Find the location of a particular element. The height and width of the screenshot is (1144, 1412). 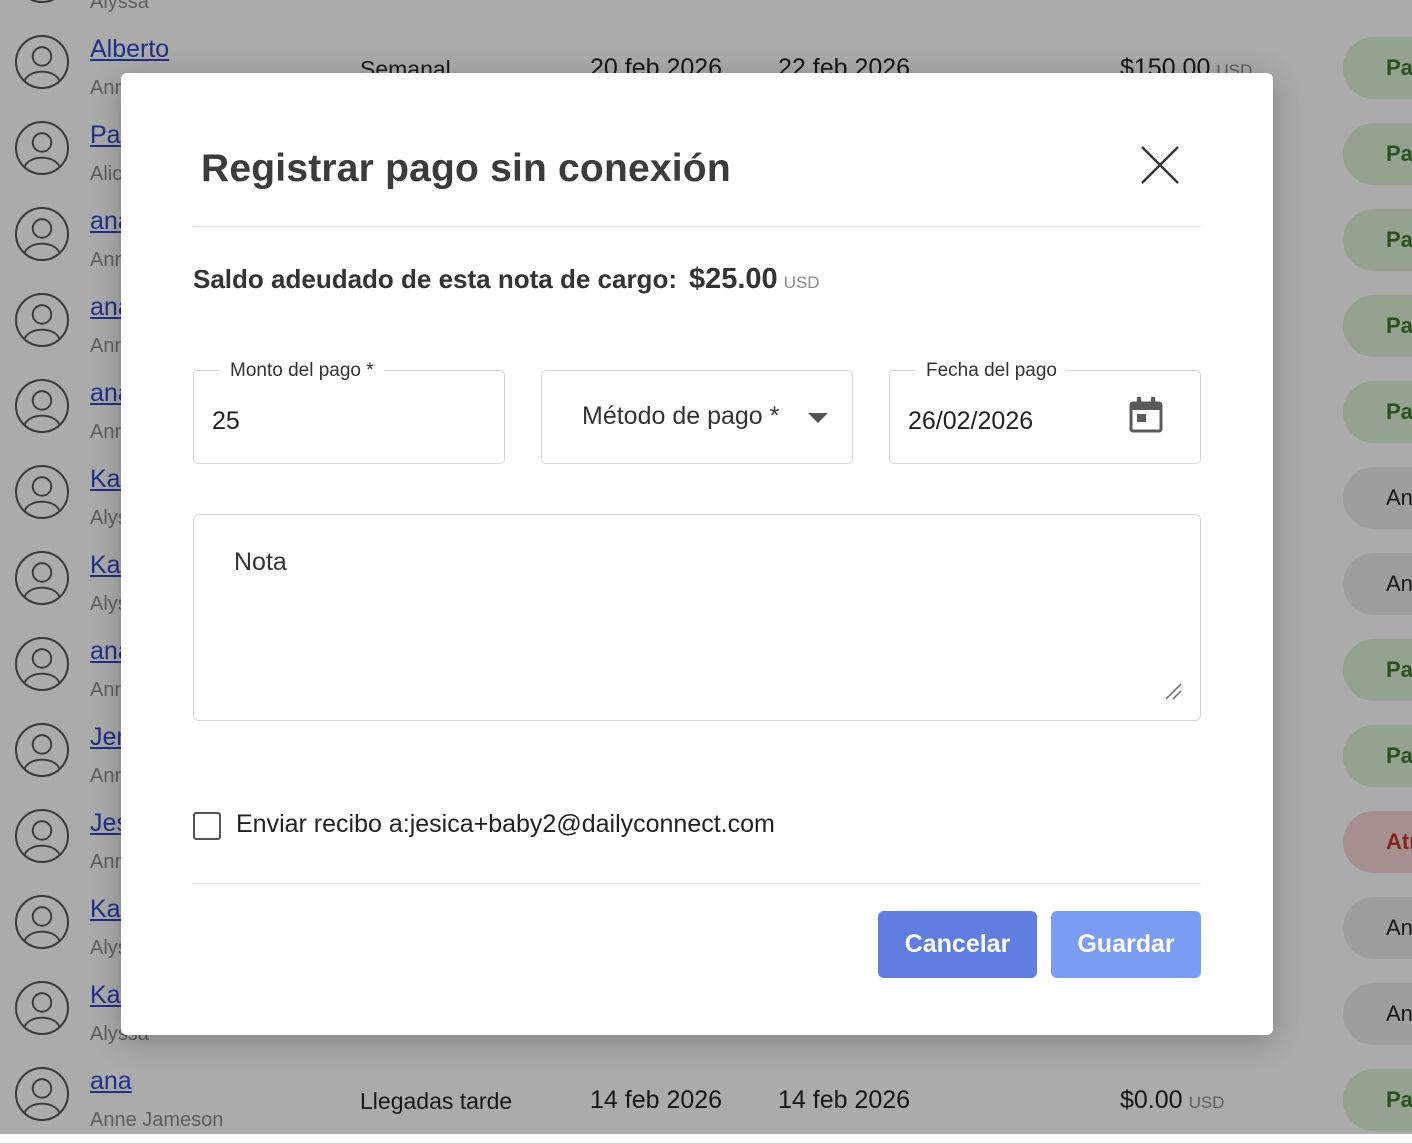

balance-currency: USD is located at coordinates (801, 282).